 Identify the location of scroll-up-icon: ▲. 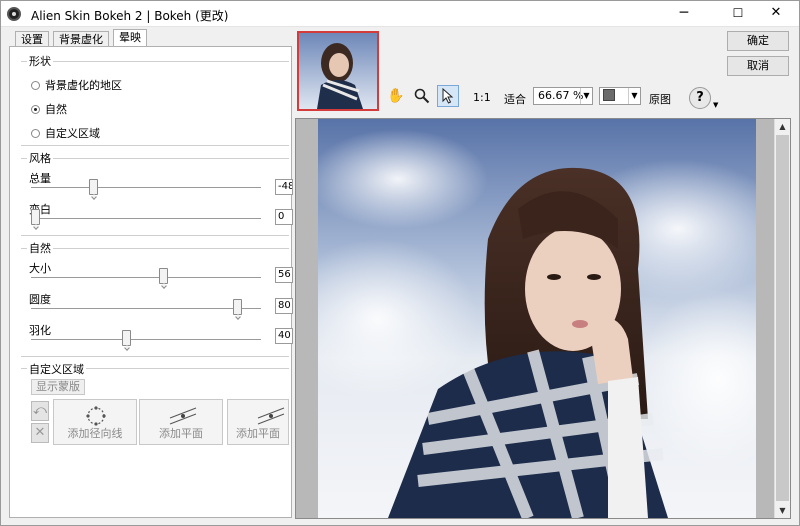
(782, 126).